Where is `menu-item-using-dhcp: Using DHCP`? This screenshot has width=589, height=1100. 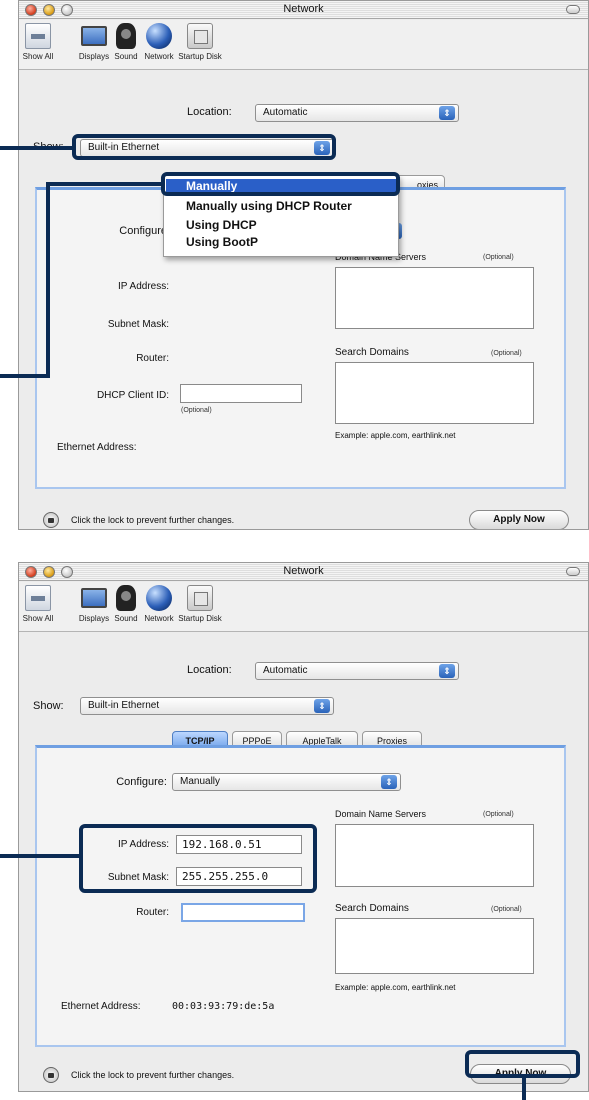
menu-item-using-dhcp: Using DHCP is located at coordinates (281, 225).